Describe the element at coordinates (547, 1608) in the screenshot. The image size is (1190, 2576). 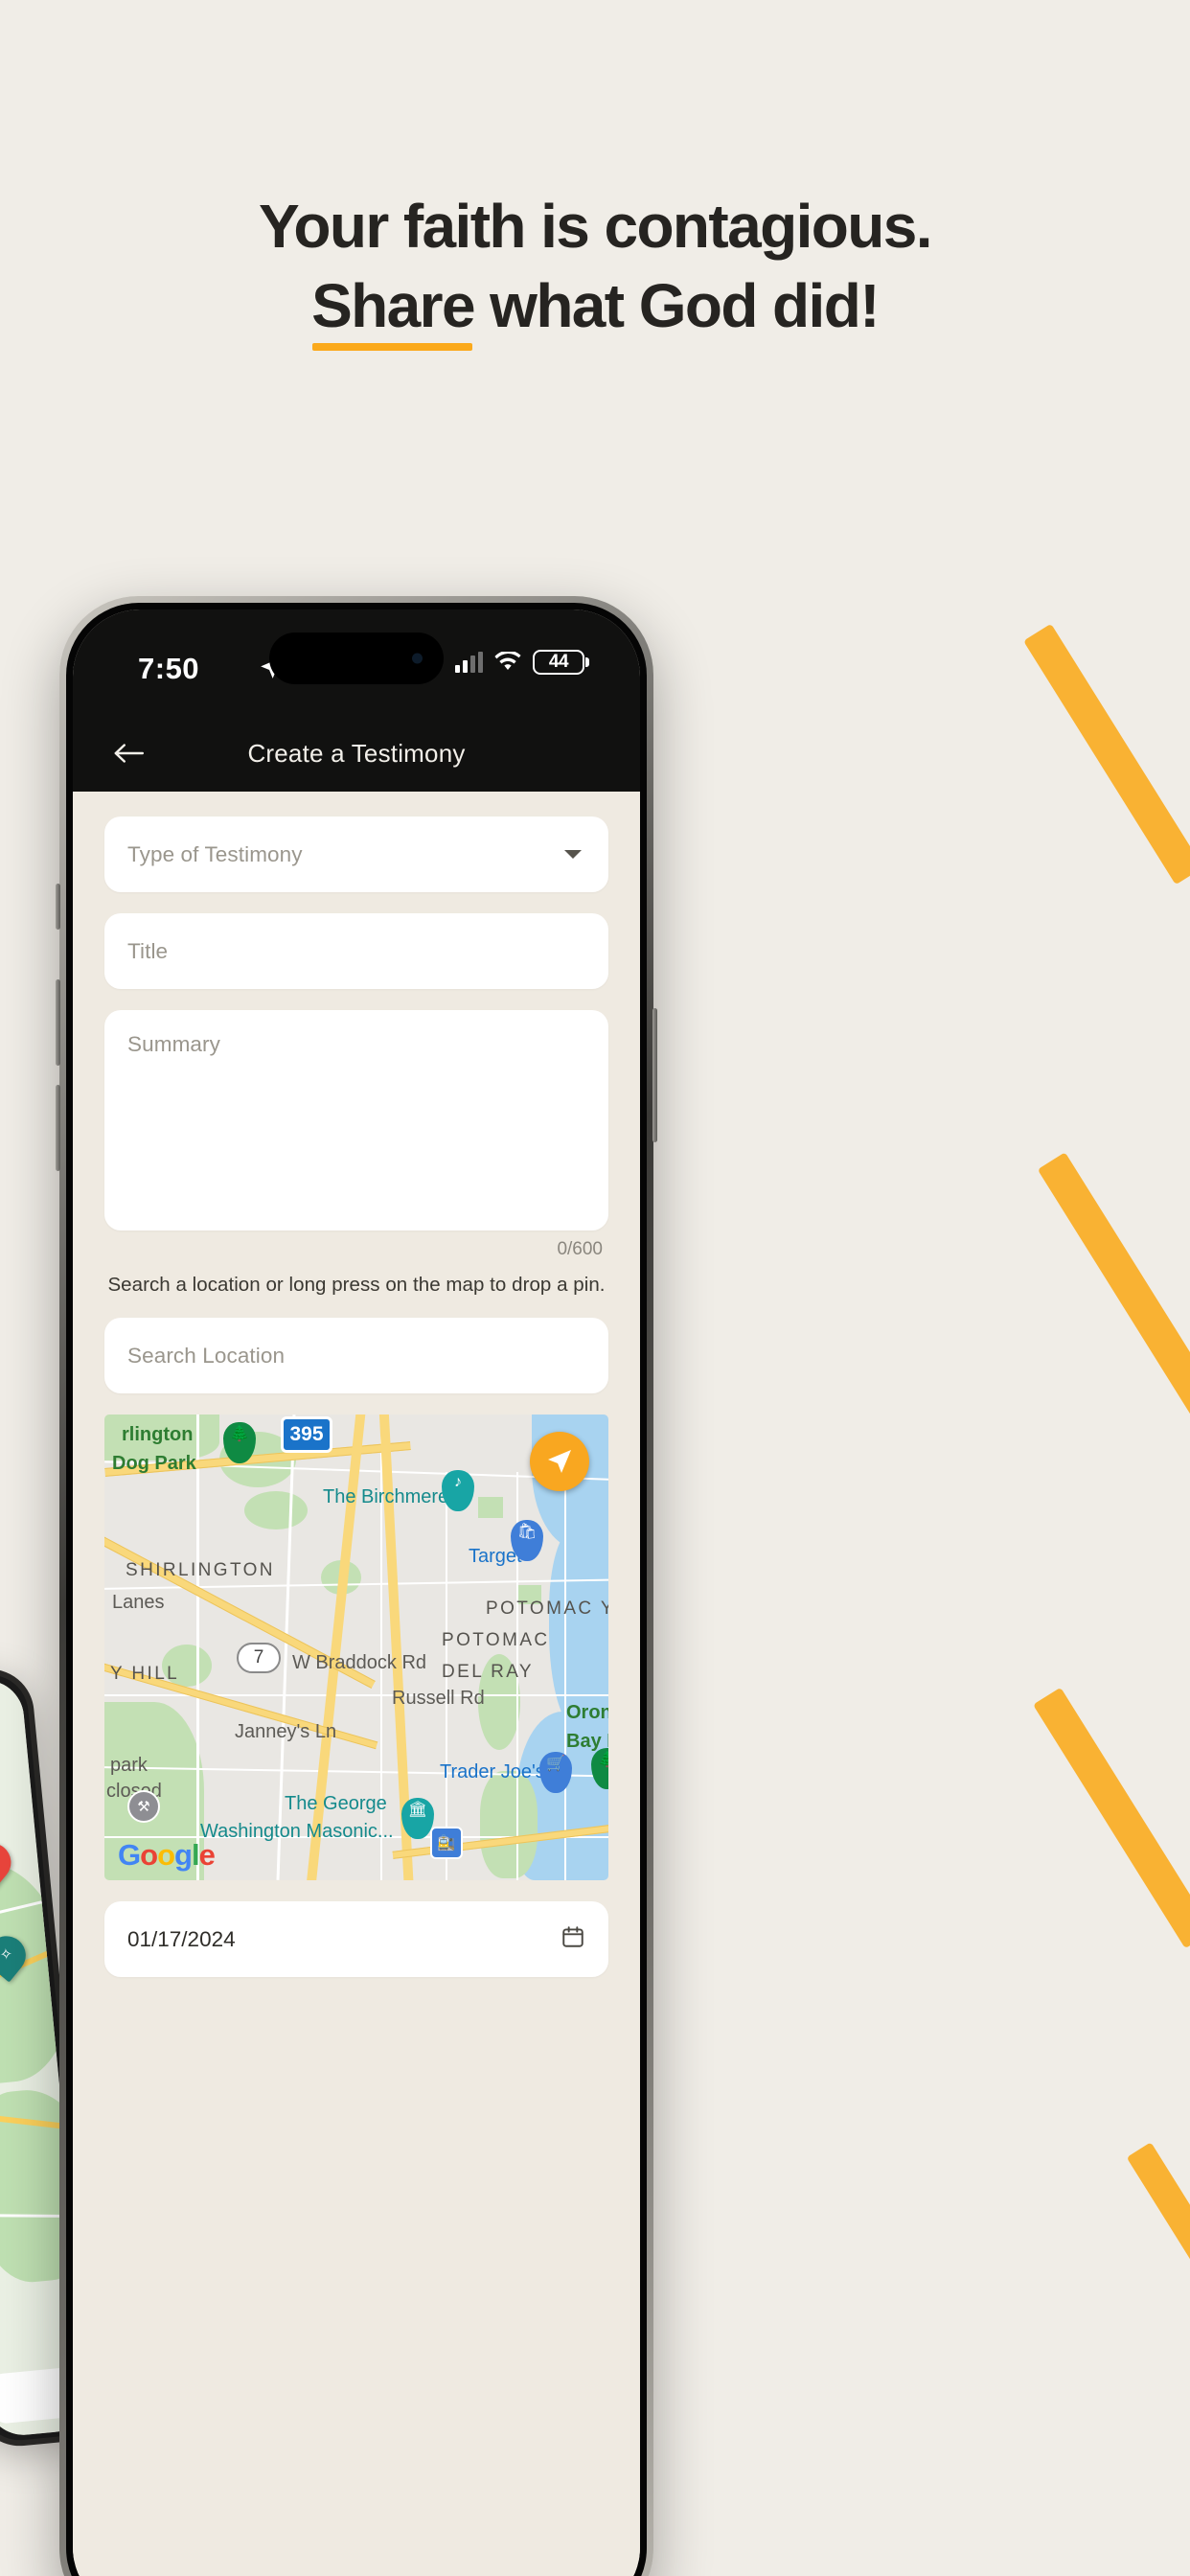
I see `map-label: POTOMAC YARD` at that location.